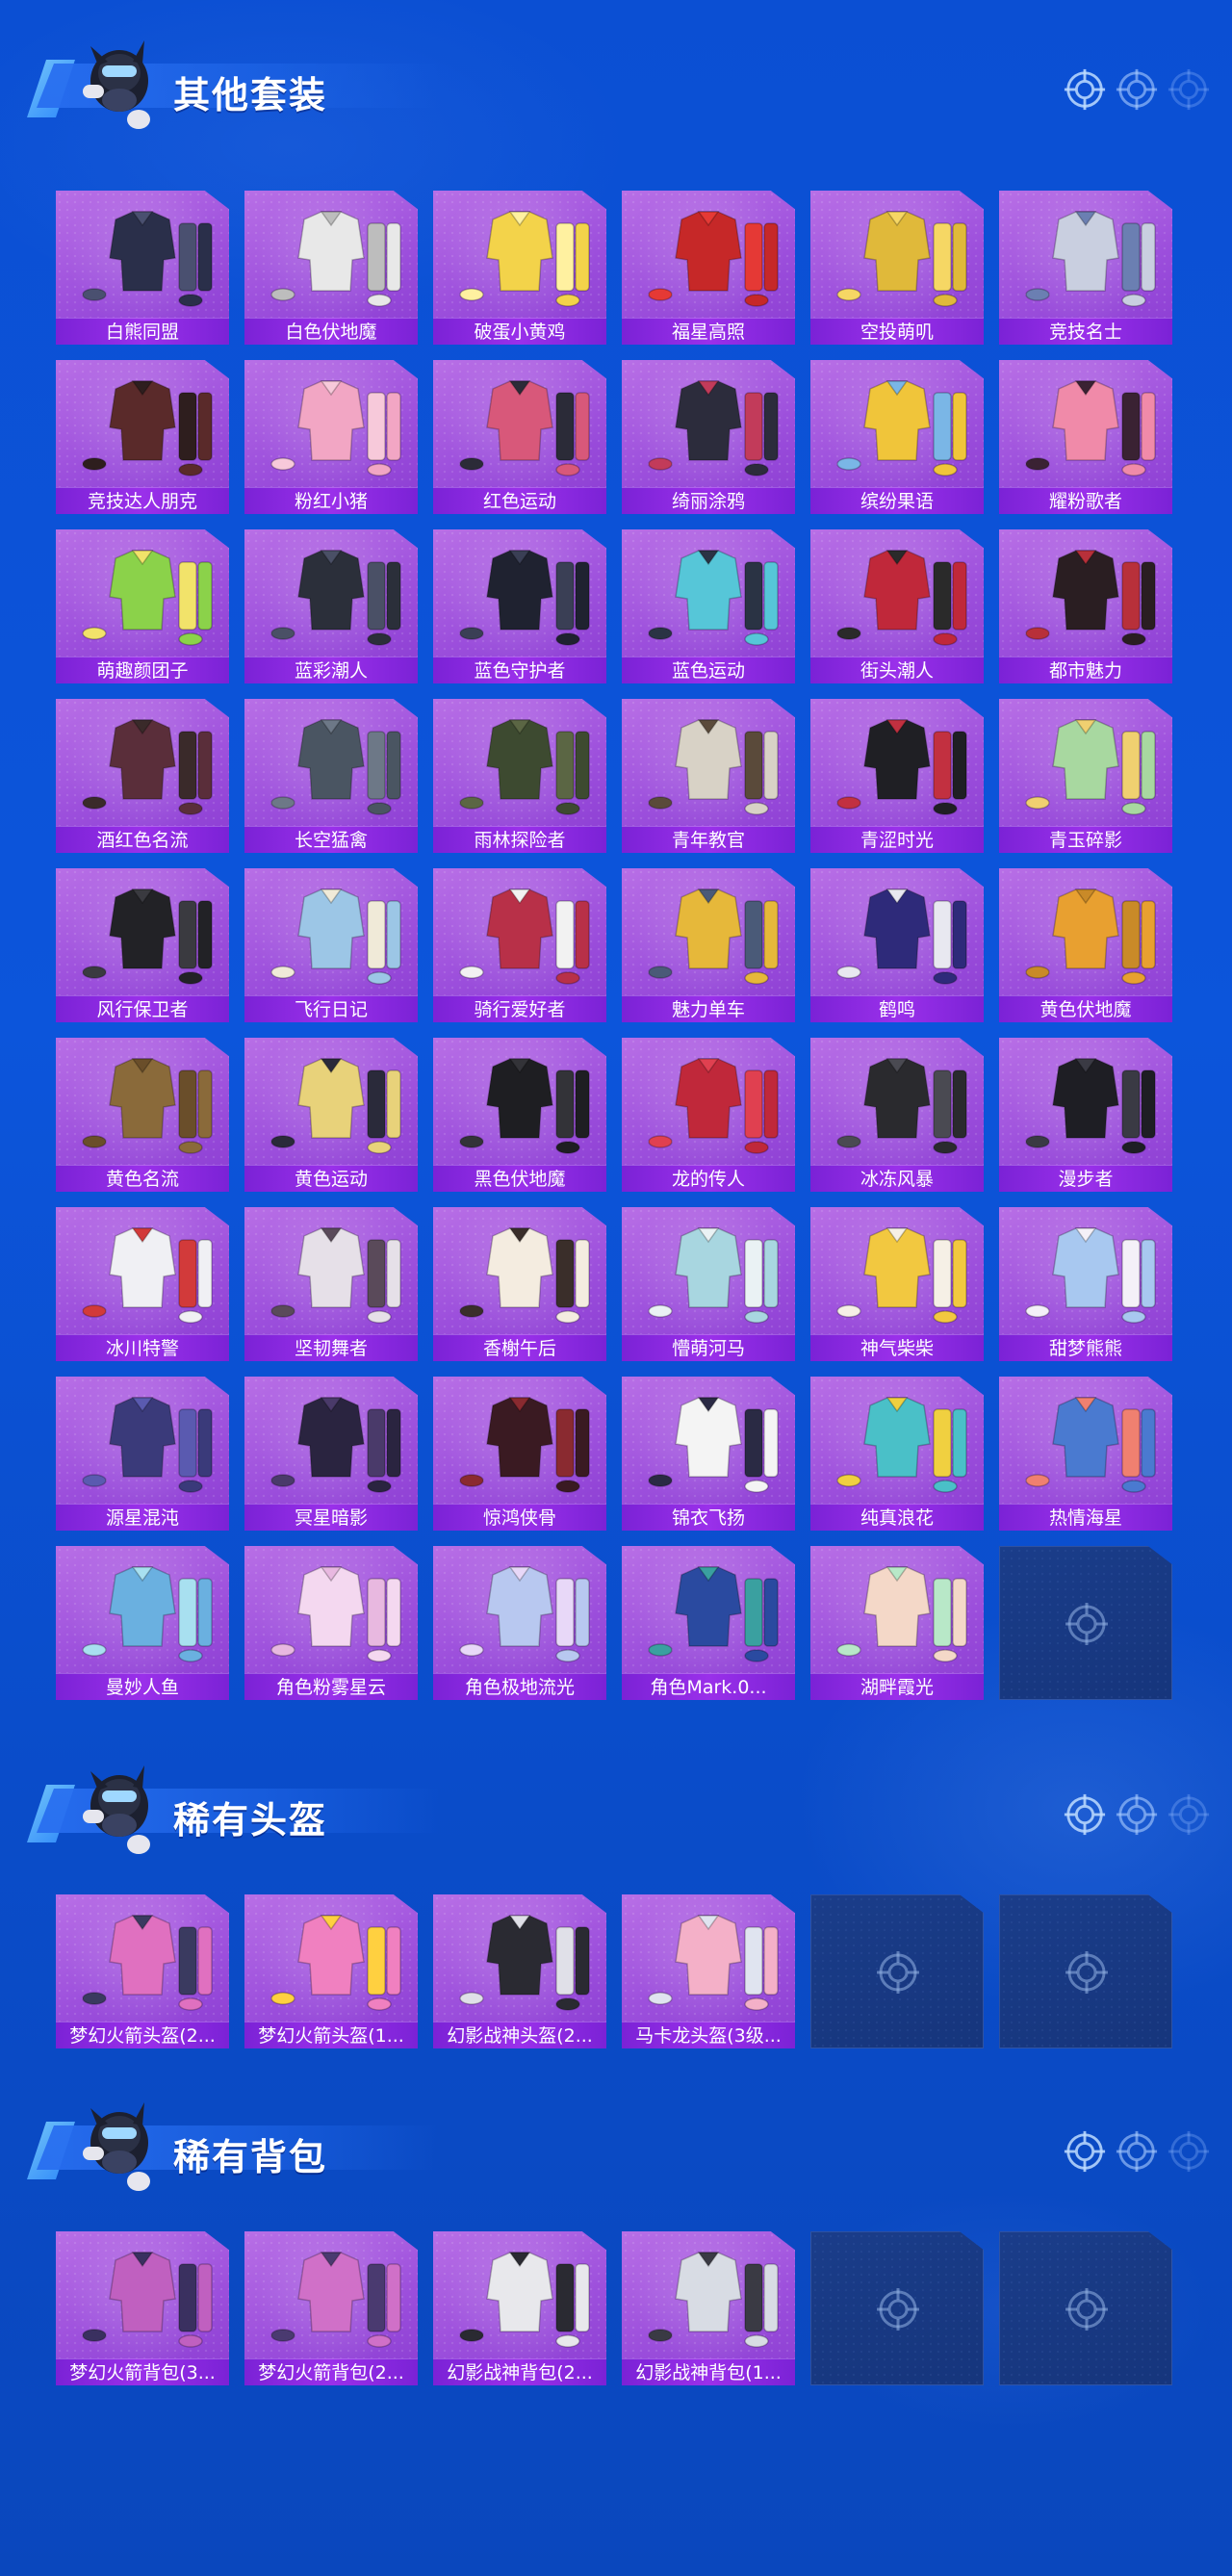  I want to click on item-card: 酒红色名流, so click(142, 776).